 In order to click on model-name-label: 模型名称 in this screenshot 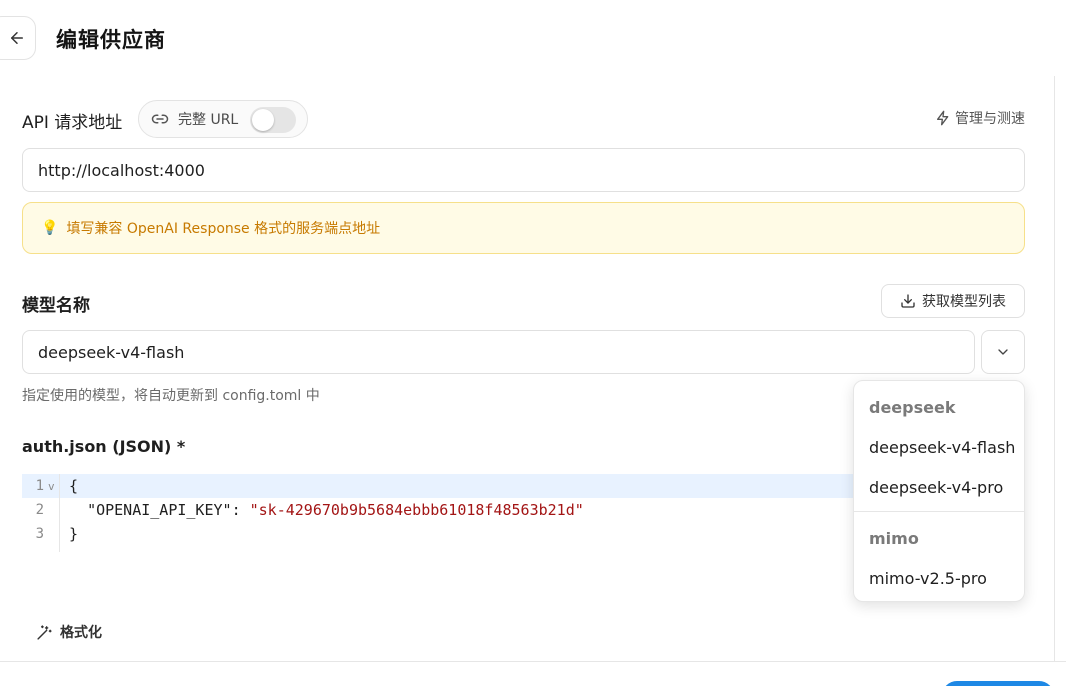, I will do `click(56, 306)`.